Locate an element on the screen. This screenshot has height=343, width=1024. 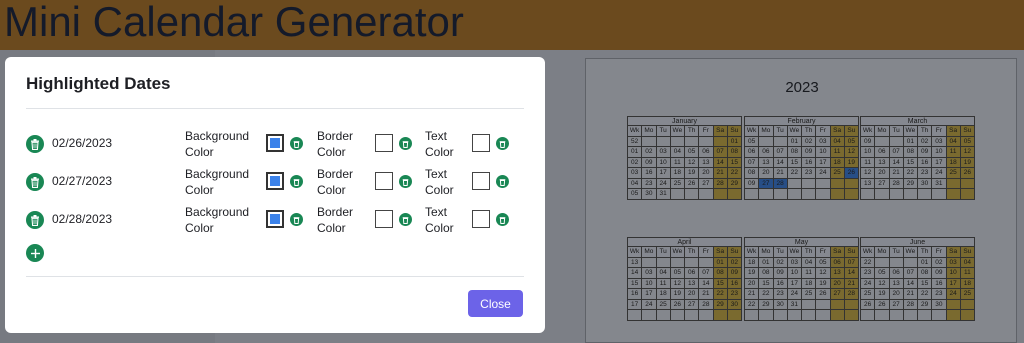
day-cell: 21 is located at coordinates (910, 294).